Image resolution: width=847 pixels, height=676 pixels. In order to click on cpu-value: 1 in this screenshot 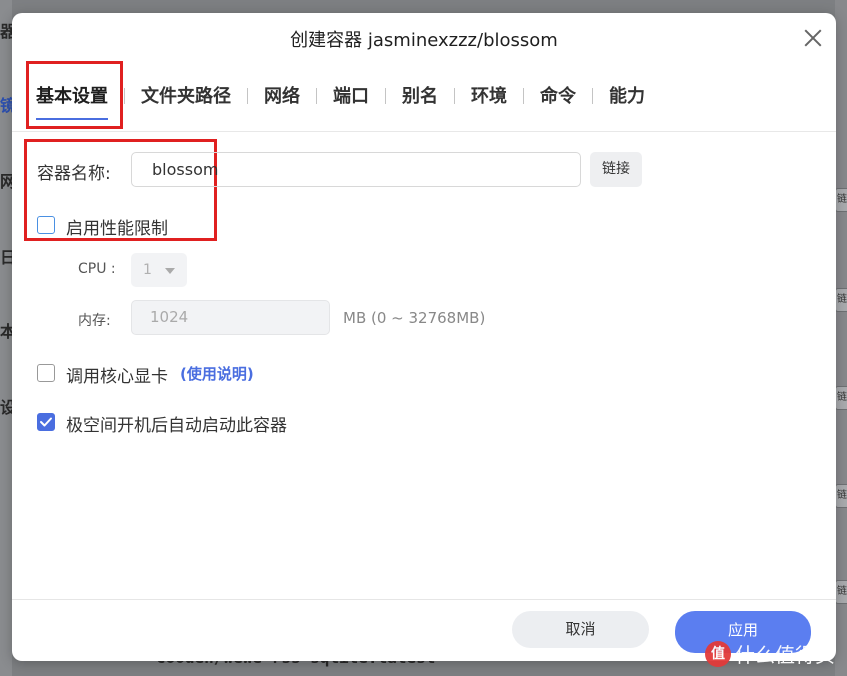, I will do `click(147, 270)`.